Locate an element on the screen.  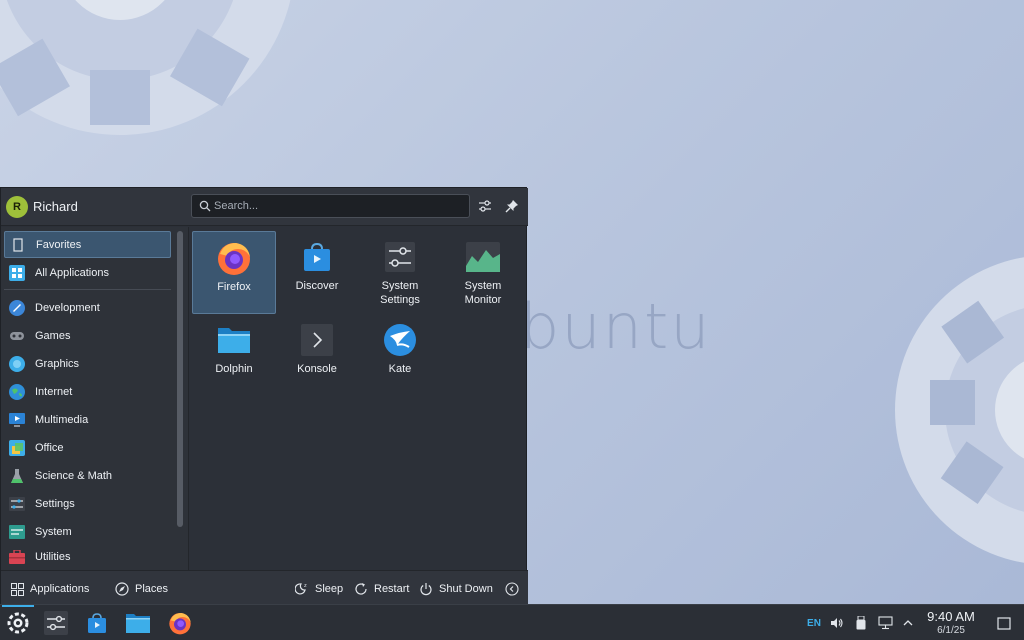
sidebar-item-system: System is located at coordinates (87, 531).